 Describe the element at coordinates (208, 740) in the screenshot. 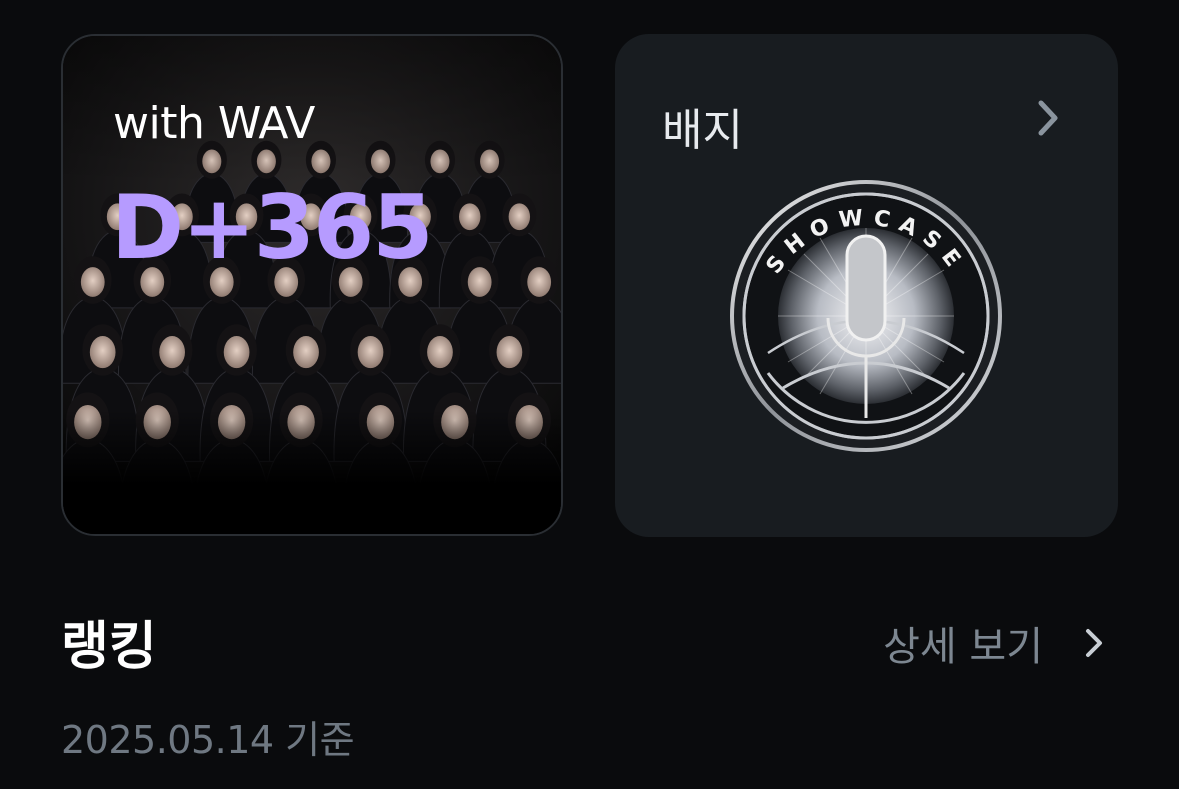

I see `ranking-date: 2025.05.14 기준` at that location.